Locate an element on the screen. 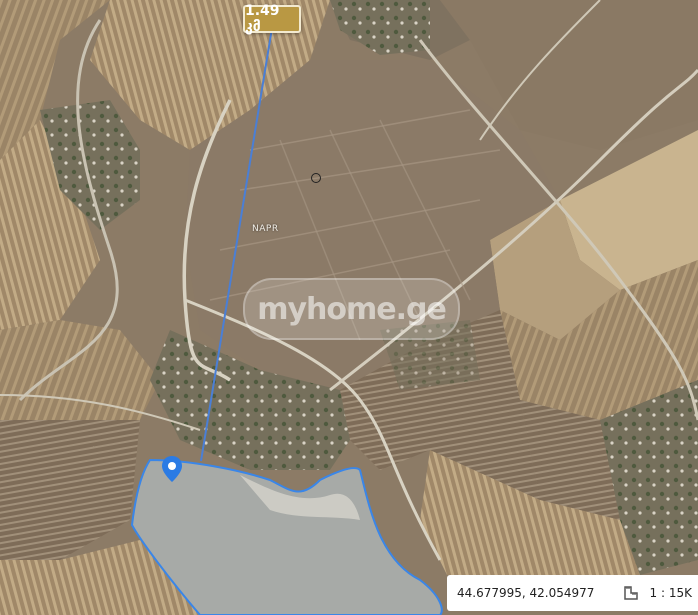 The width and height of the screenshot is (698, 615). distance-label: 1.49 კმ is located at coordinates (262, 19).